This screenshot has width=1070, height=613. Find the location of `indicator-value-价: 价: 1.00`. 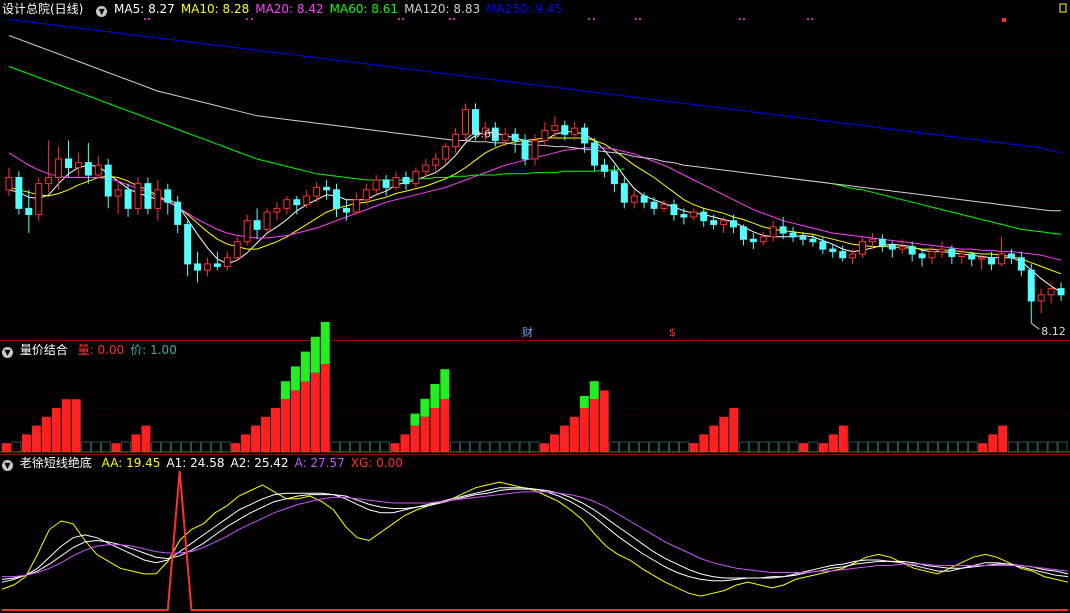

indicator-value-价: 价: 1.00 is located at coordinates (153, 350).